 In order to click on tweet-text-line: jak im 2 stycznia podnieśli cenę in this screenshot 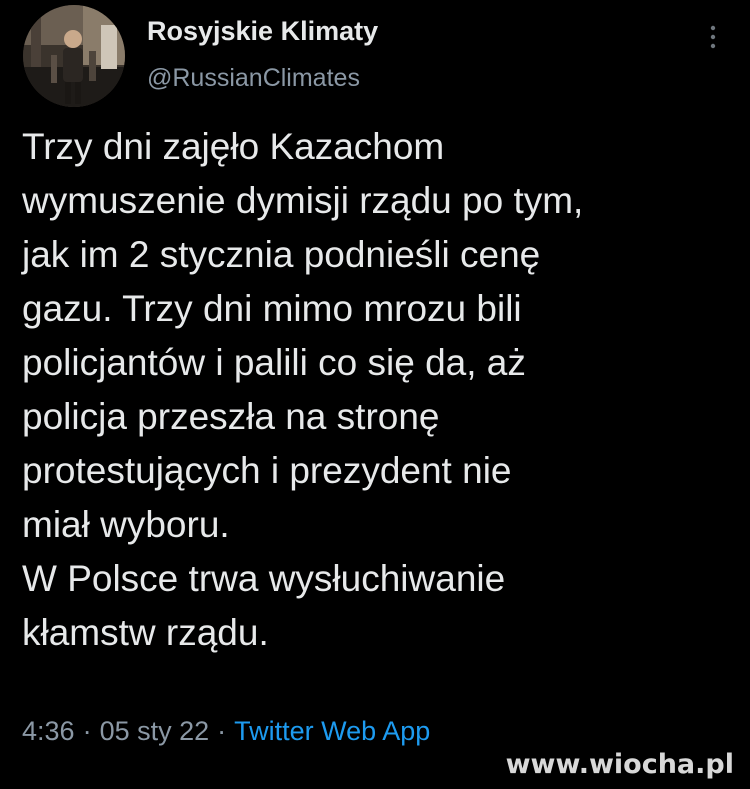, I will do `click(281, 254)`.